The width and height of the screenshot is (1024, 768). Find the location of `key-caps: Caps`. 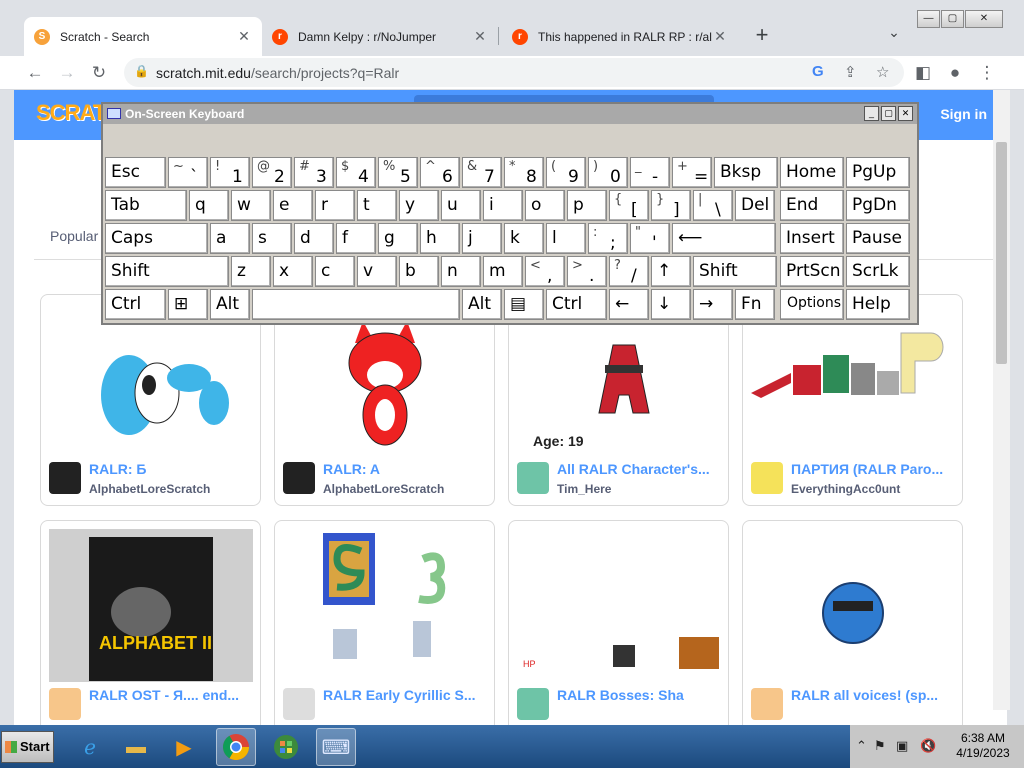

key-caps: Caps is located at coordinates (156, 238).